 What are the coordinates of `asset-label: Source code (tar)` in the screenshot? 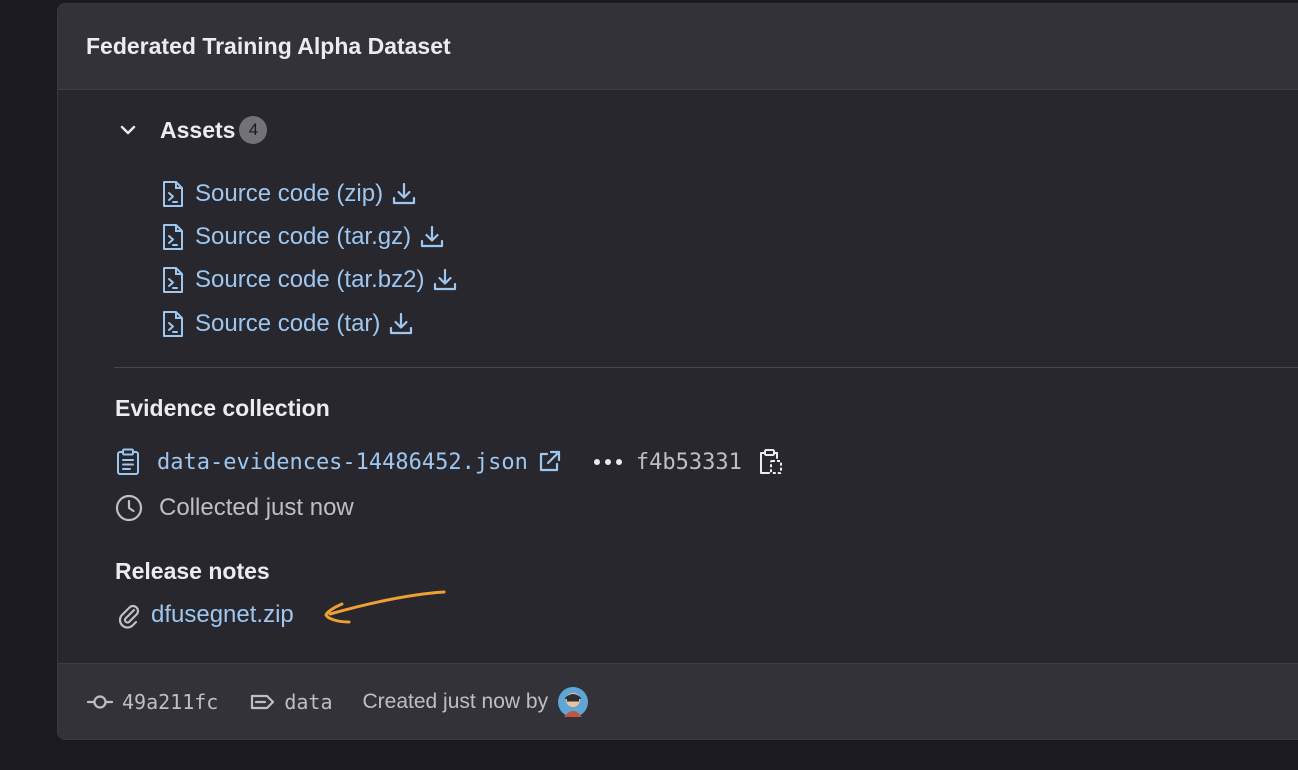 It's located at (287, 324).